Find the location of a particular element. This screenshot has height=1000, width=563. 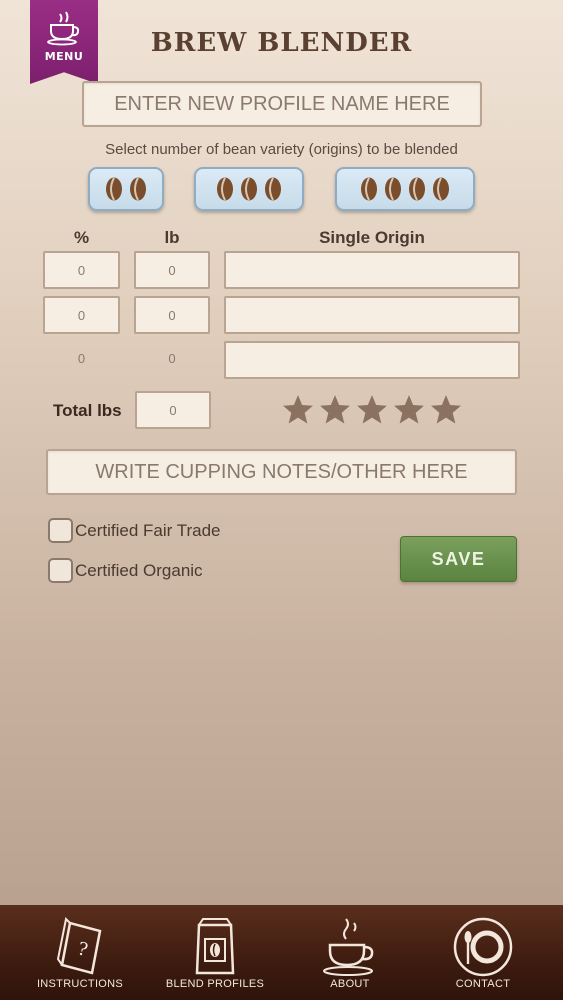

nav-contact-label: CONTACT is located at coordinates (483, 984).